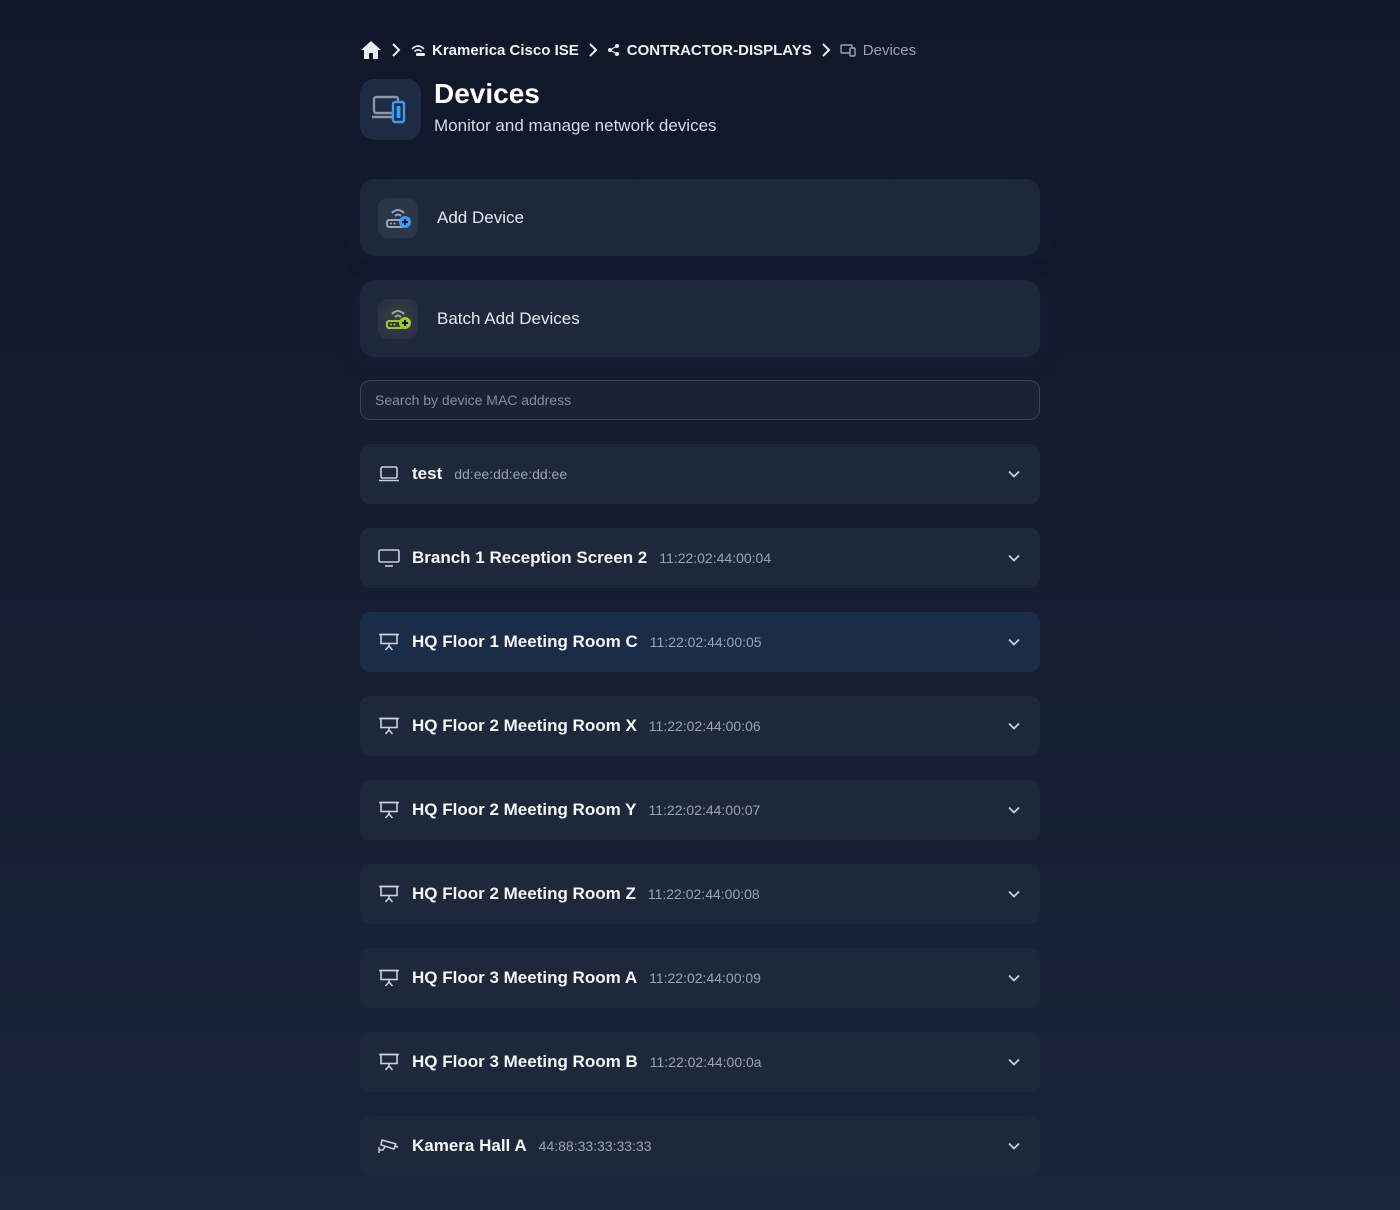 Image resolution: width=1400 pixels, height=1210 pixels. I want to click on device-name: HQ Floor 2 Meeting Room X, so click(524, 725).